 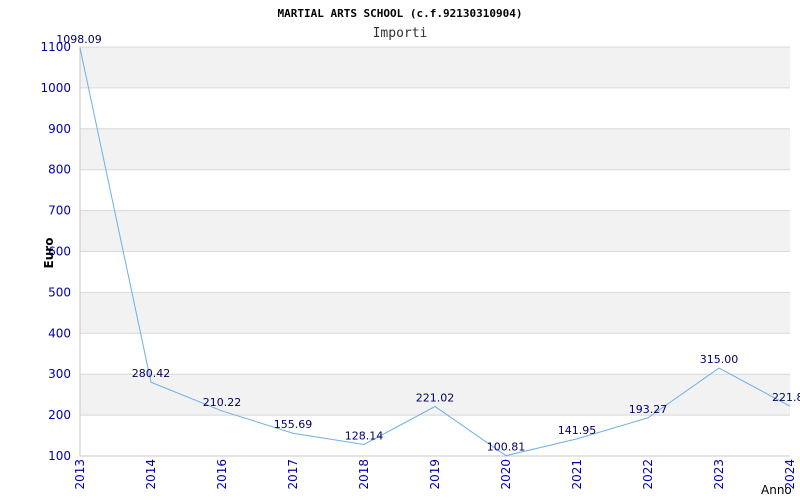 I want to click on y-tick-label: 1000, so click(x=55, y=88).